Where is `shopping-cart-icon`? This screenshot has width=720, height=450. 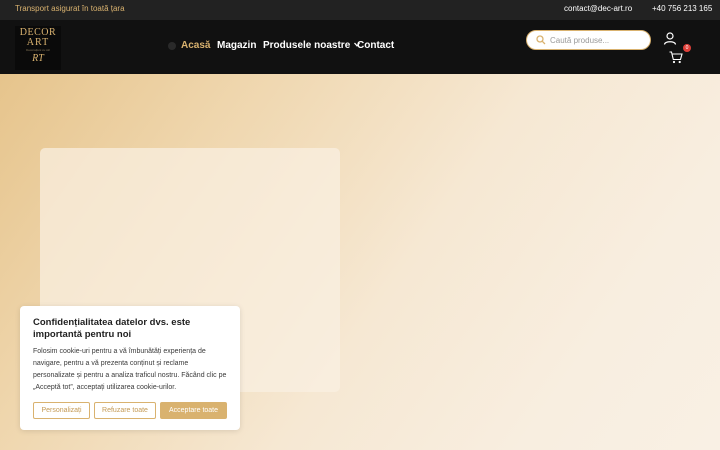 shopping-cart-icon is located at coordinates (676, 57).